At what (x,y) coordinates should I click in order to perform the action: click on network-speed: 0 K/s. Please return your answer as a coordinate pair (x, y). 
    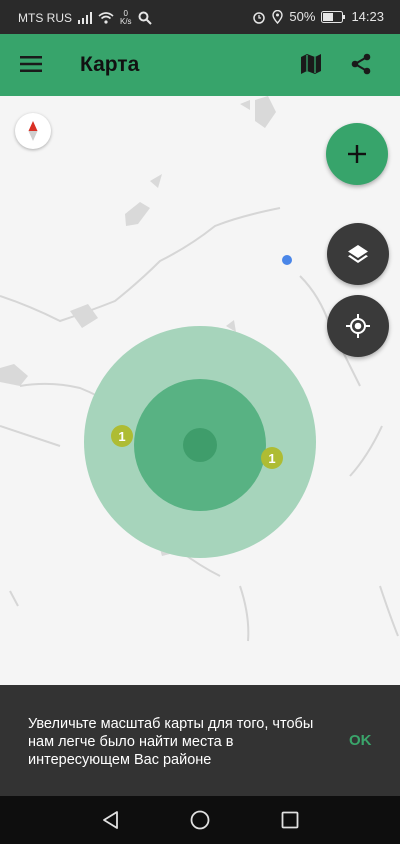
    Looking at the image, I should click on (126, 17).